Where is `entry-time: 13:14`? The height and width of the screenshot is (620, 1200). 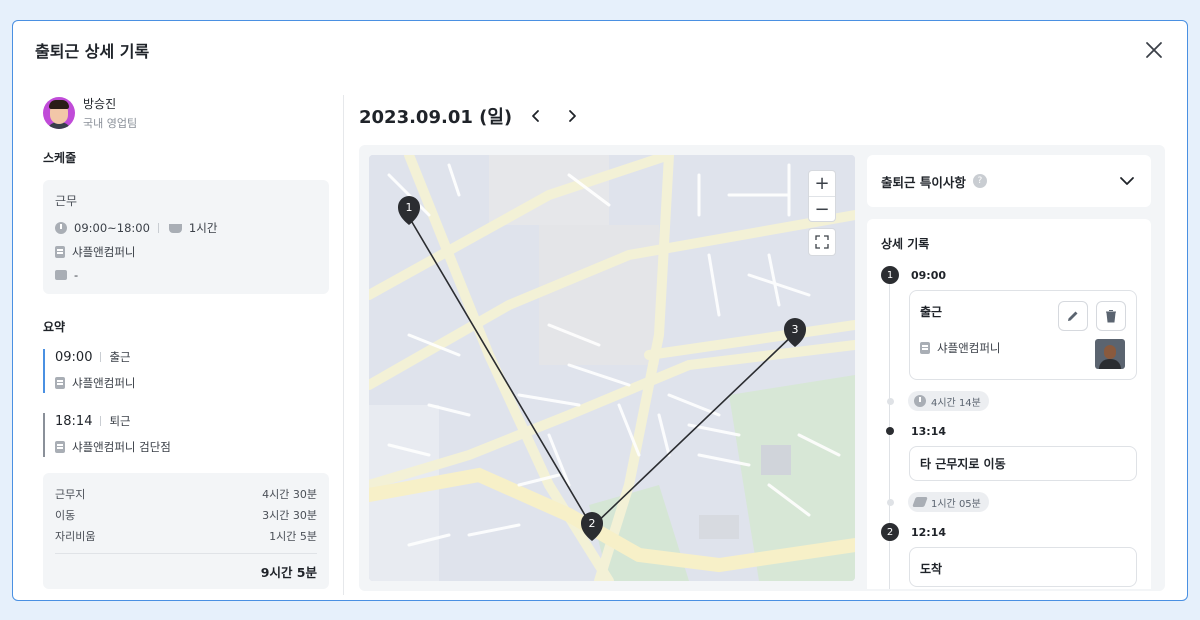
entry-time: 13:14 is located at coordinates (929, 431).